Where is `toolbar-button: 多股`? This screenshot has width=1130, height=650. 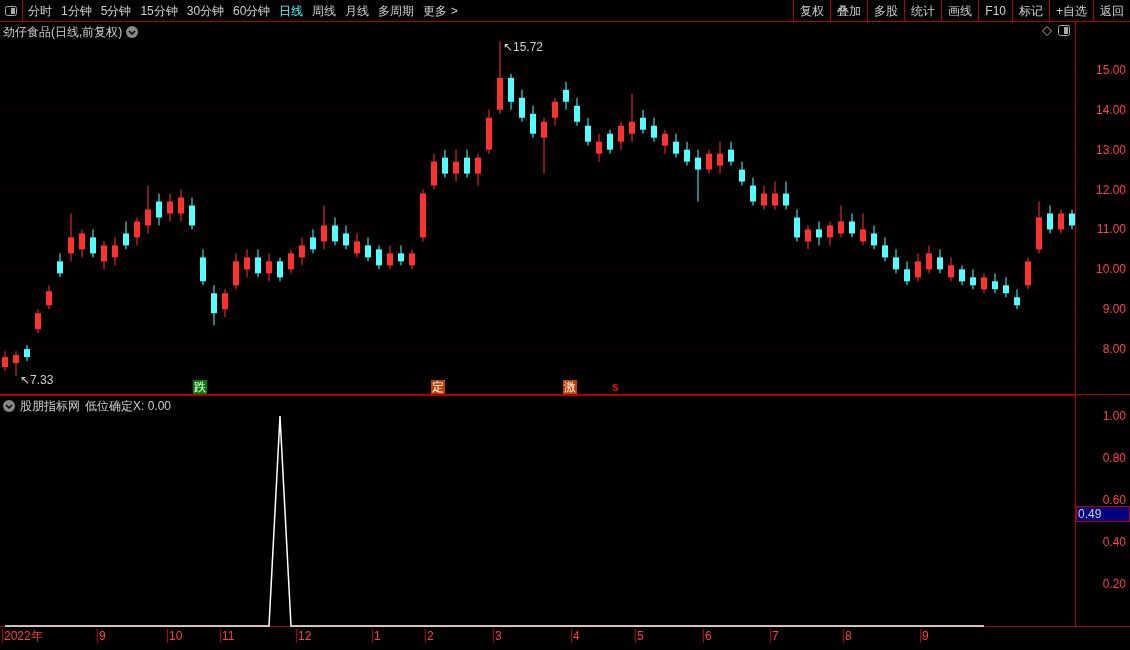
toolbar-button: 多股 is located at coordinates (886, 10).